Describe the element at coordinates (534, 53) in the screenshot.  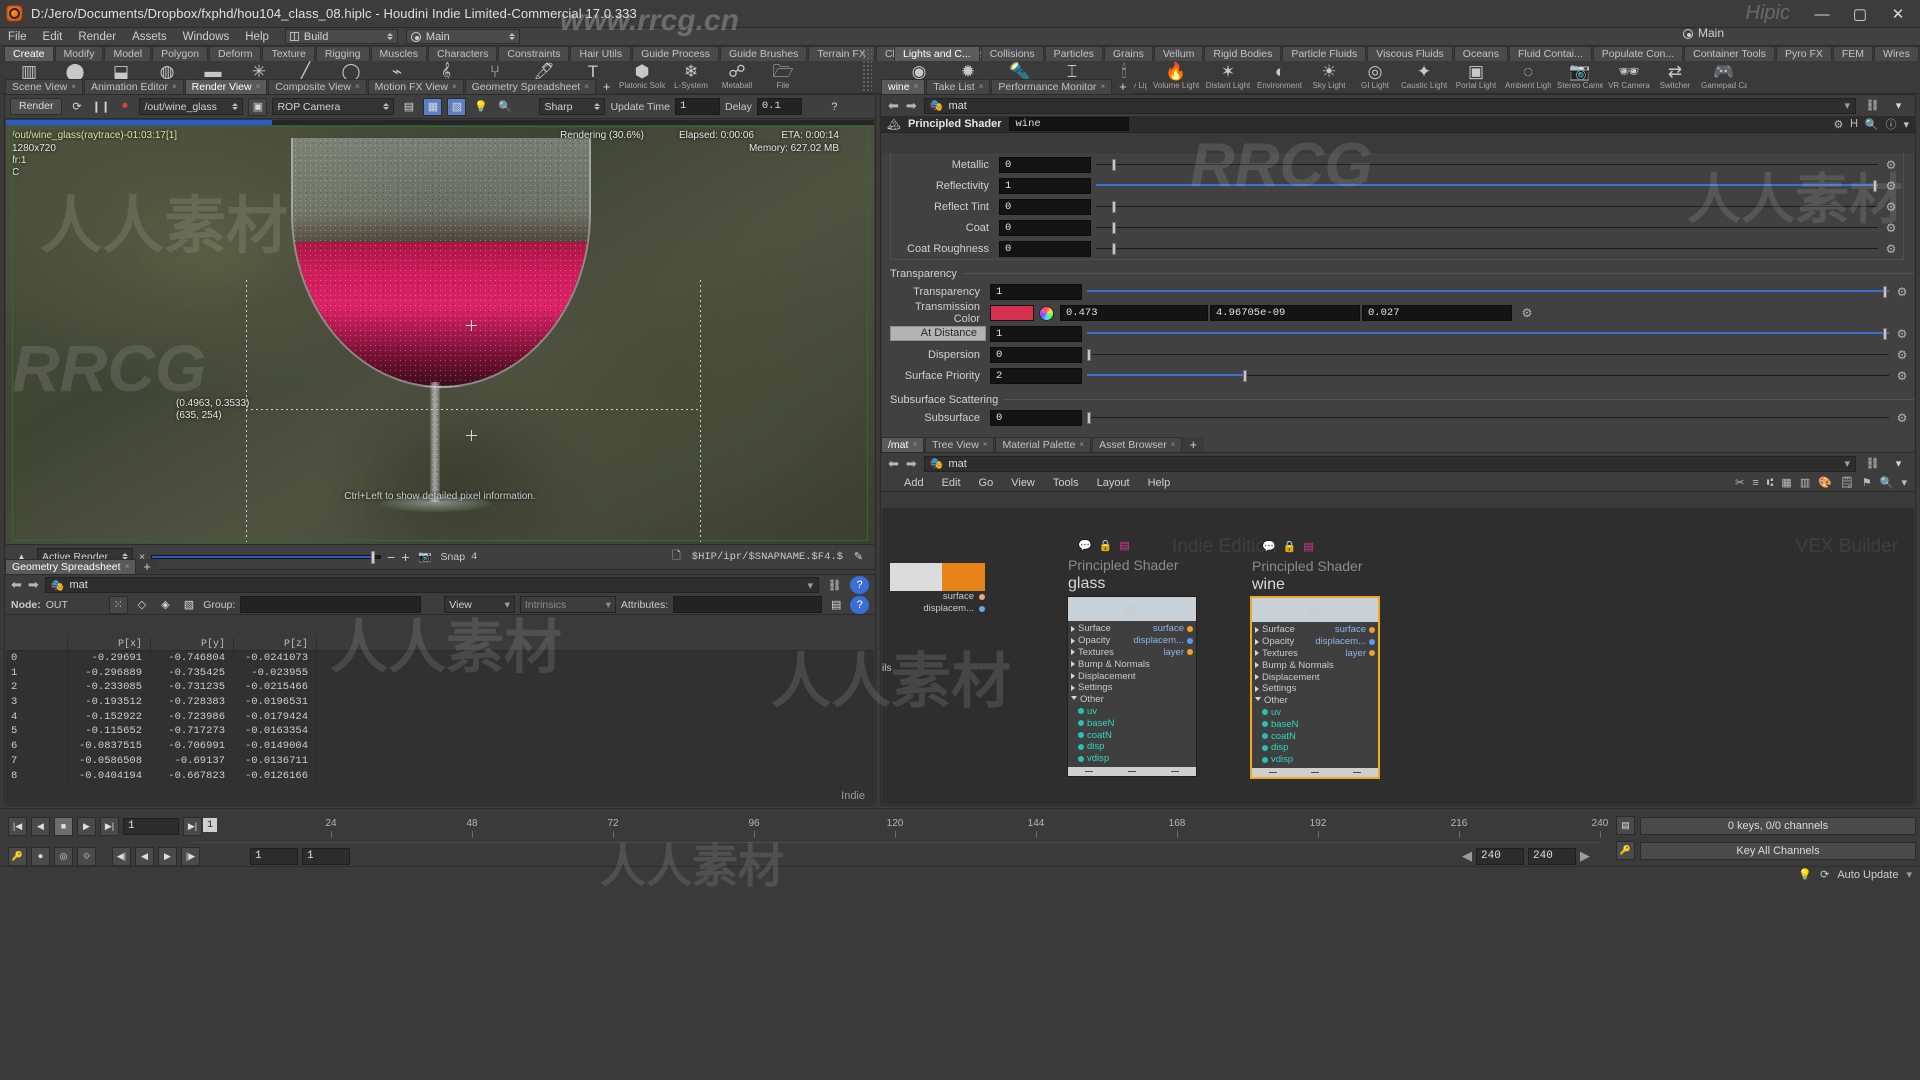
I see `shelf-tab-constraints: Constraints` at that location.